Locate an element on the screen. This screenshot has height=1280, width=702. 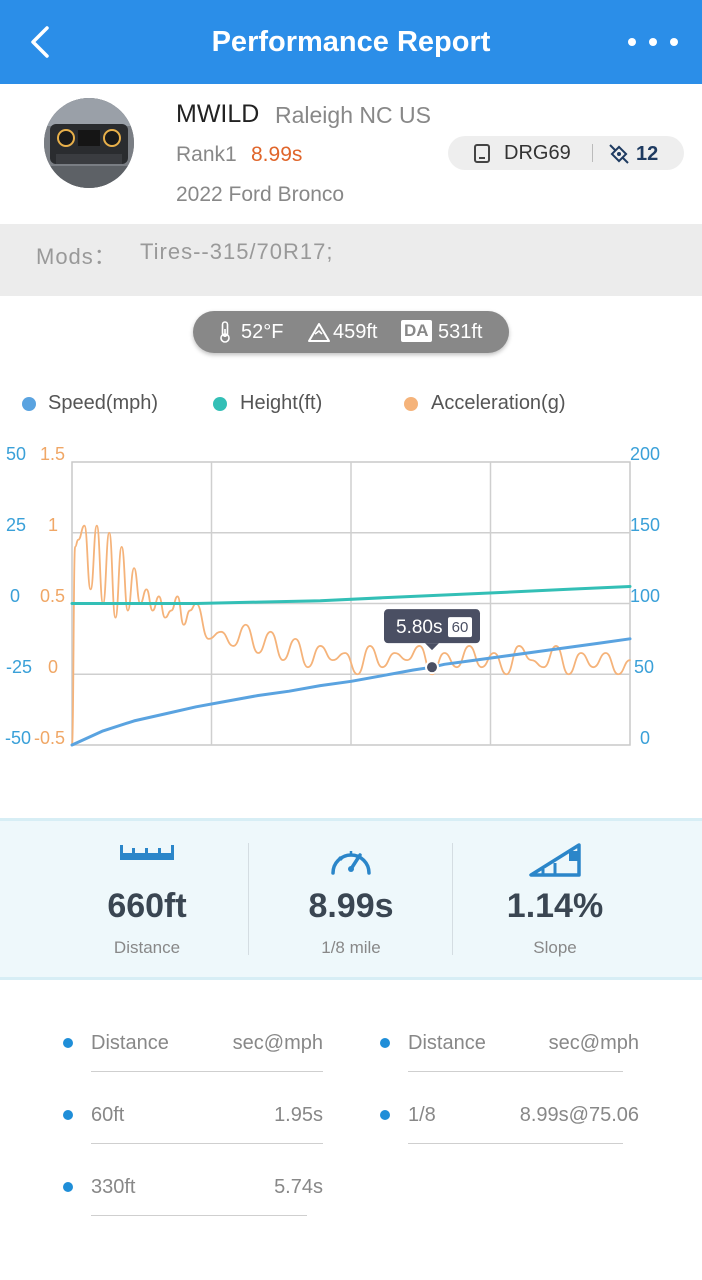
device-pill: DRG69 12 is located at coordinates (566, 153).